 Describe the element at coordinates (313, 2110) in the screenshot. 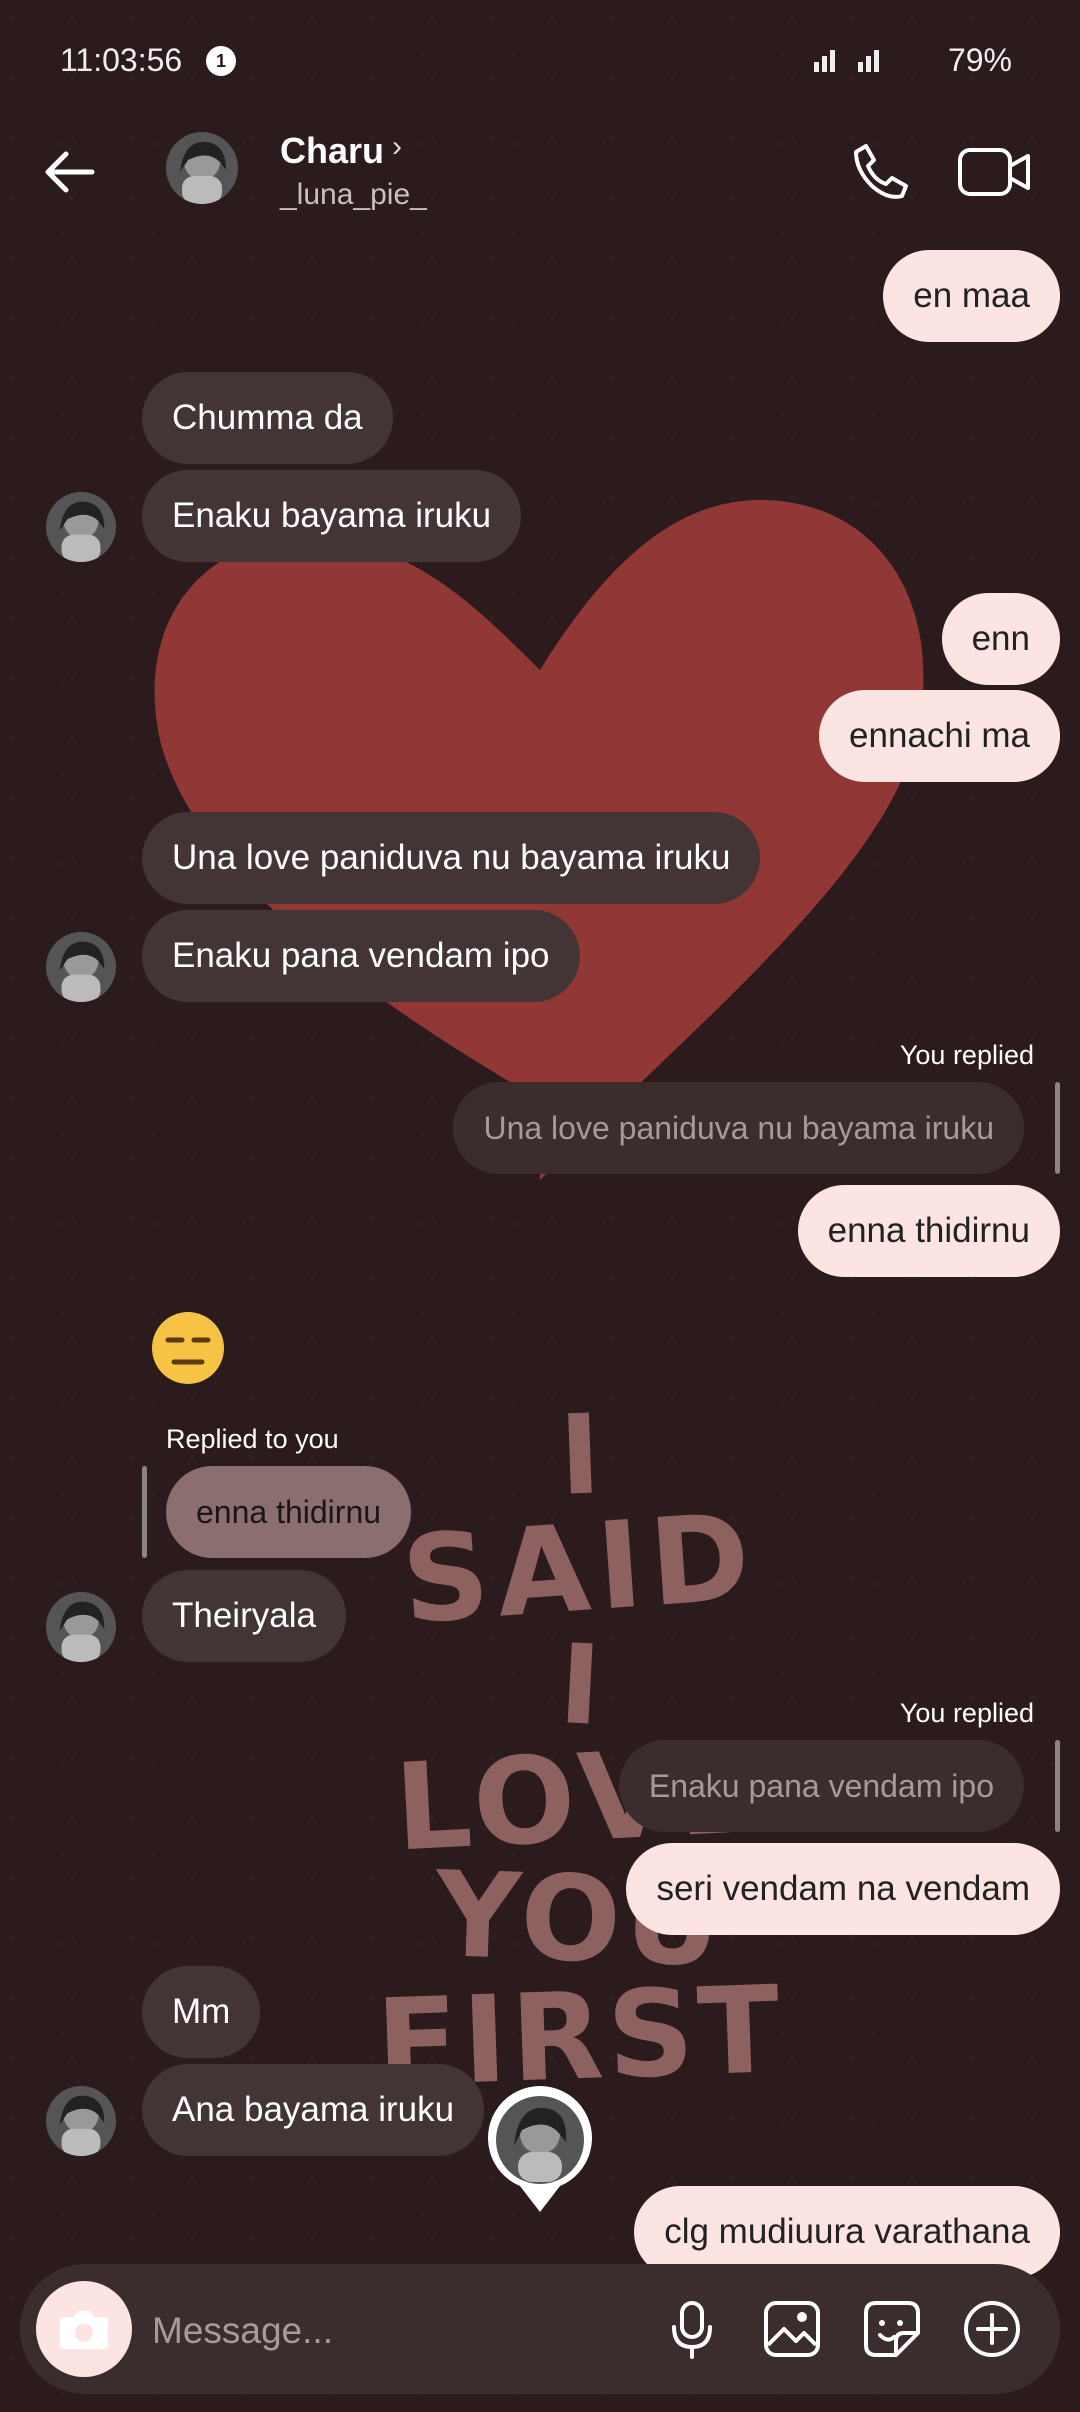

I see `message-incoming: Ana bayama iruku` at that location.